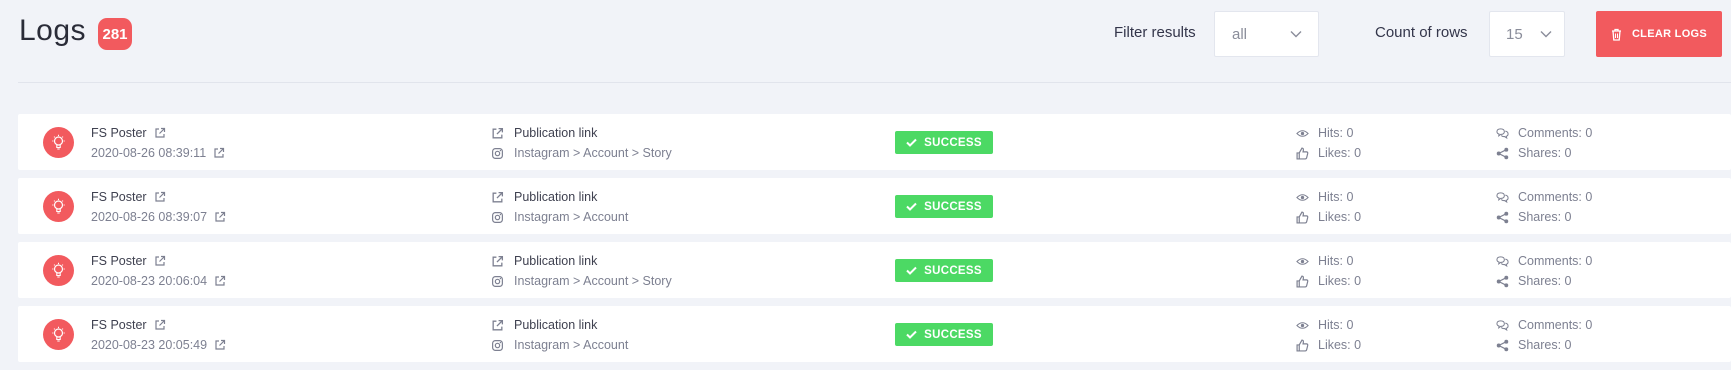  Describe the element at coordinates (1669, 34) in the screenshot. I see `clear-logs-label: CLEAR LOGS` at that location.